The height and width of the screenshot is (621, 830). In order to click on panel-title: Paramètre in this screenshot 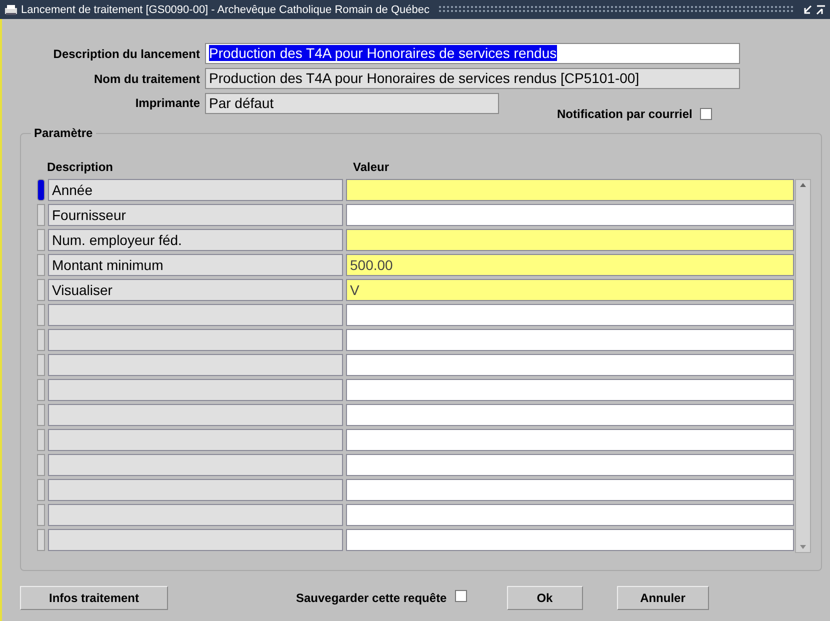, I will do `click(63, 133)`.